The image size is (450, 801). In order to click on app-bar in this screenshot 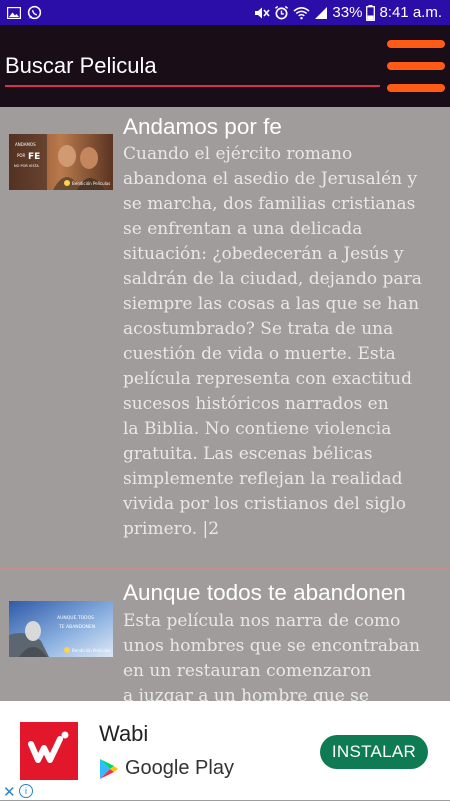, I will do `click(225, 66)`.